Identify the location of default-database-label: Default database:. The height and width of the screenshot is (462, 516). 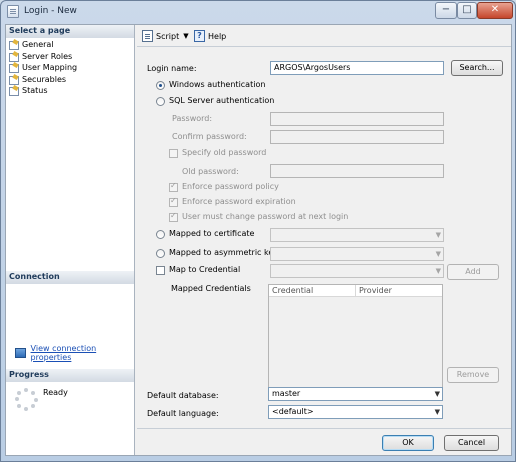
(183, 395).